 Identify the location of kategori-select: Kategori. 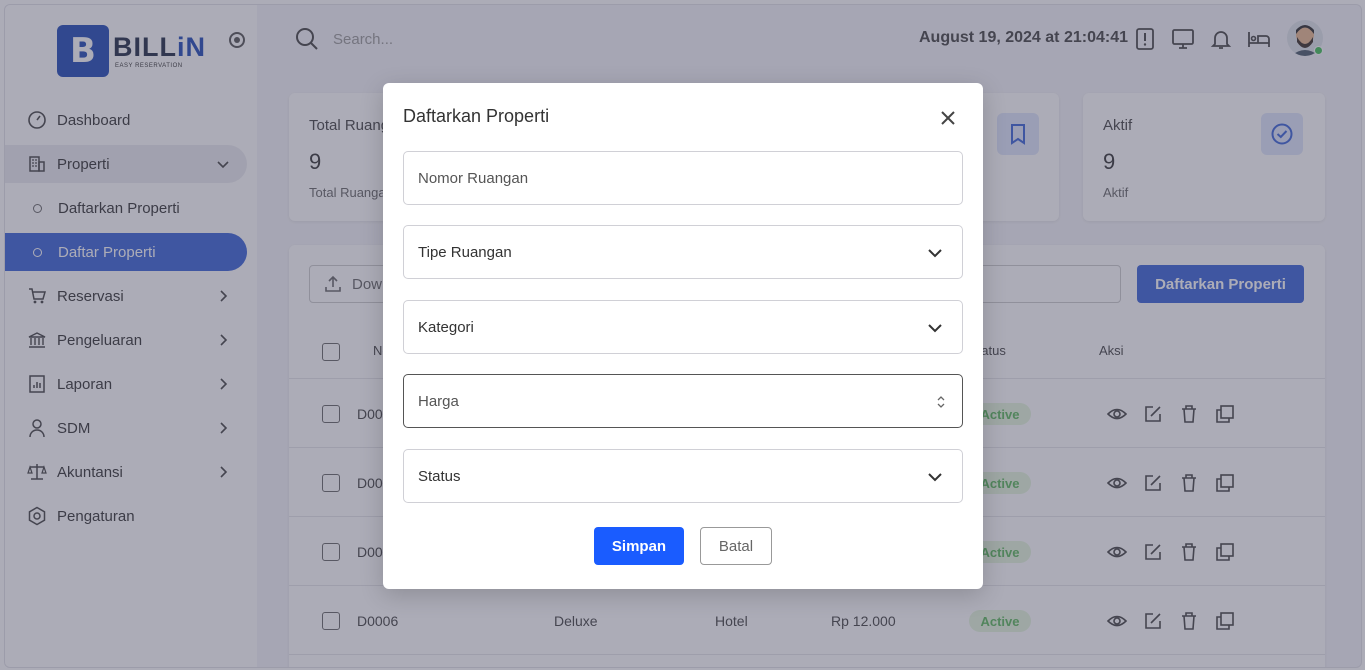
(683, 327).